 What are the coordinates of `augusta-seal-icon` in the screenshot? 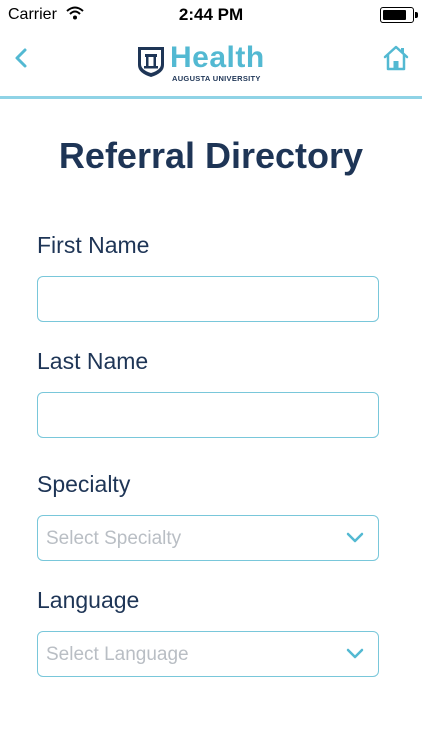 It's located at (151, 62).